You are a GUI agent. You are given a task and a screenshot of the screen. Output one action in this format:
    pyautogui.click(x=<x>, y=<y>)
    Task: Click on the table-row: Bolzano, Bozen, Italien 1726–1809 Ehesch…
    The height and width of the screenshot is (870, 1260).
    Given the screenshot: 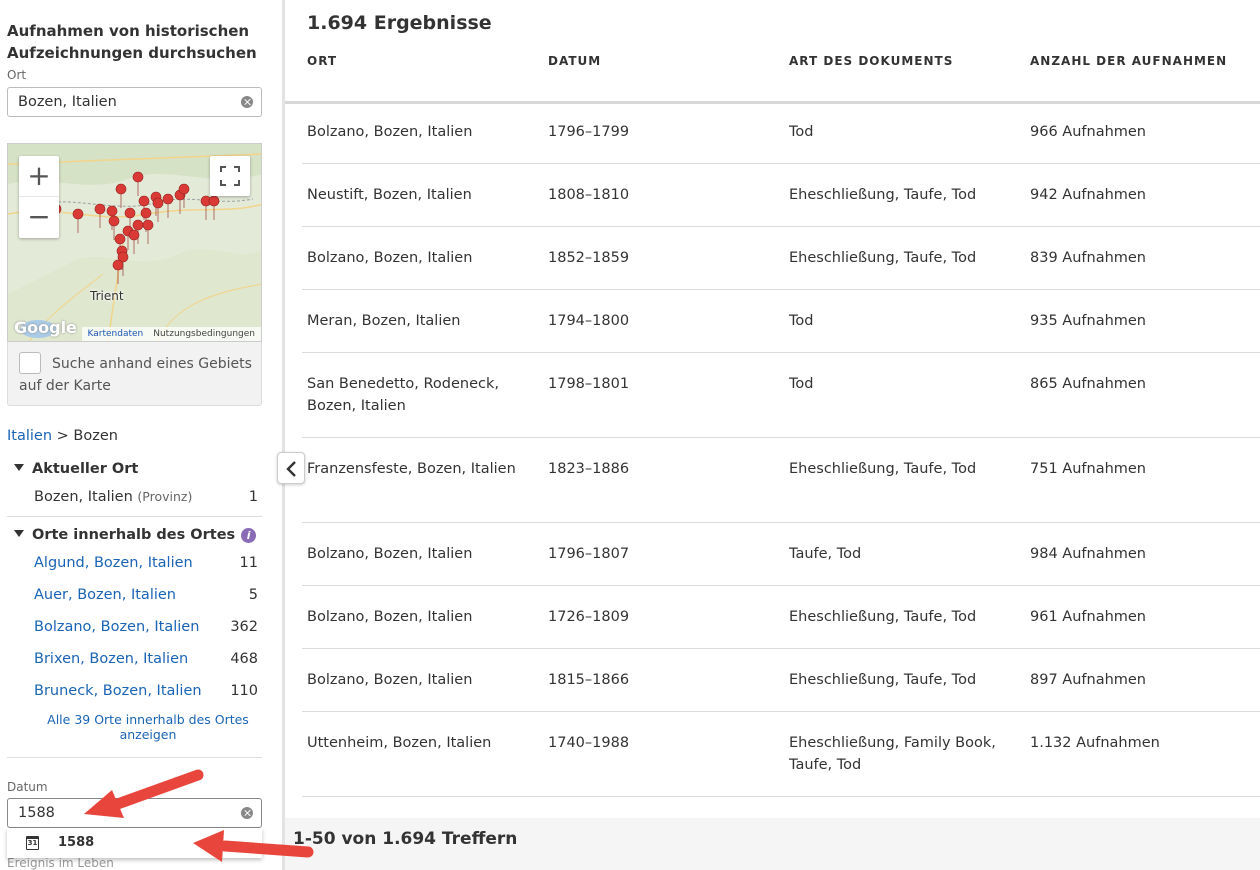 What is the action you would take?
    pyautogui.click(x=781, y=627)
    